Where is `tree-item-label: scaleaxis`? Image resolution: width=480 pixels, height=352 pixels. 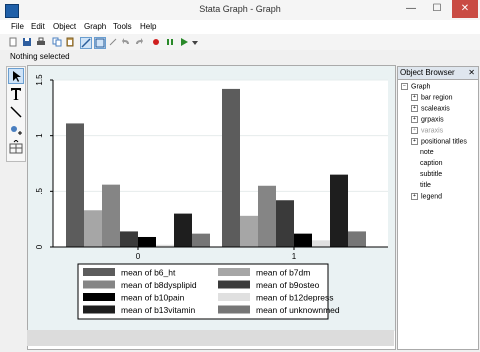 tree-item-label: scaleaxis is located at coordinates (435, 109).